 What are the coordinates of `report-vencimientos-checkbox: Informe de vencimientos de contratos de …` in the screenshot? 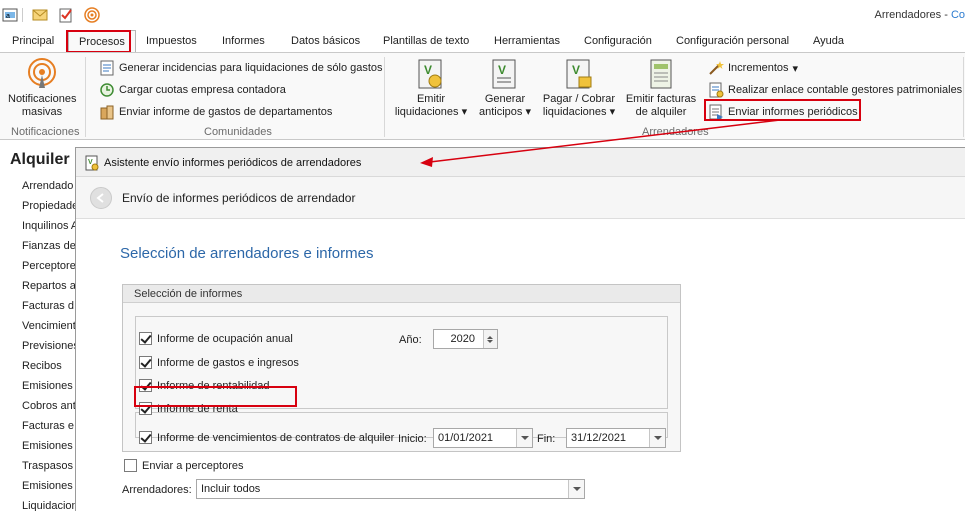 It's located at (266, 437).